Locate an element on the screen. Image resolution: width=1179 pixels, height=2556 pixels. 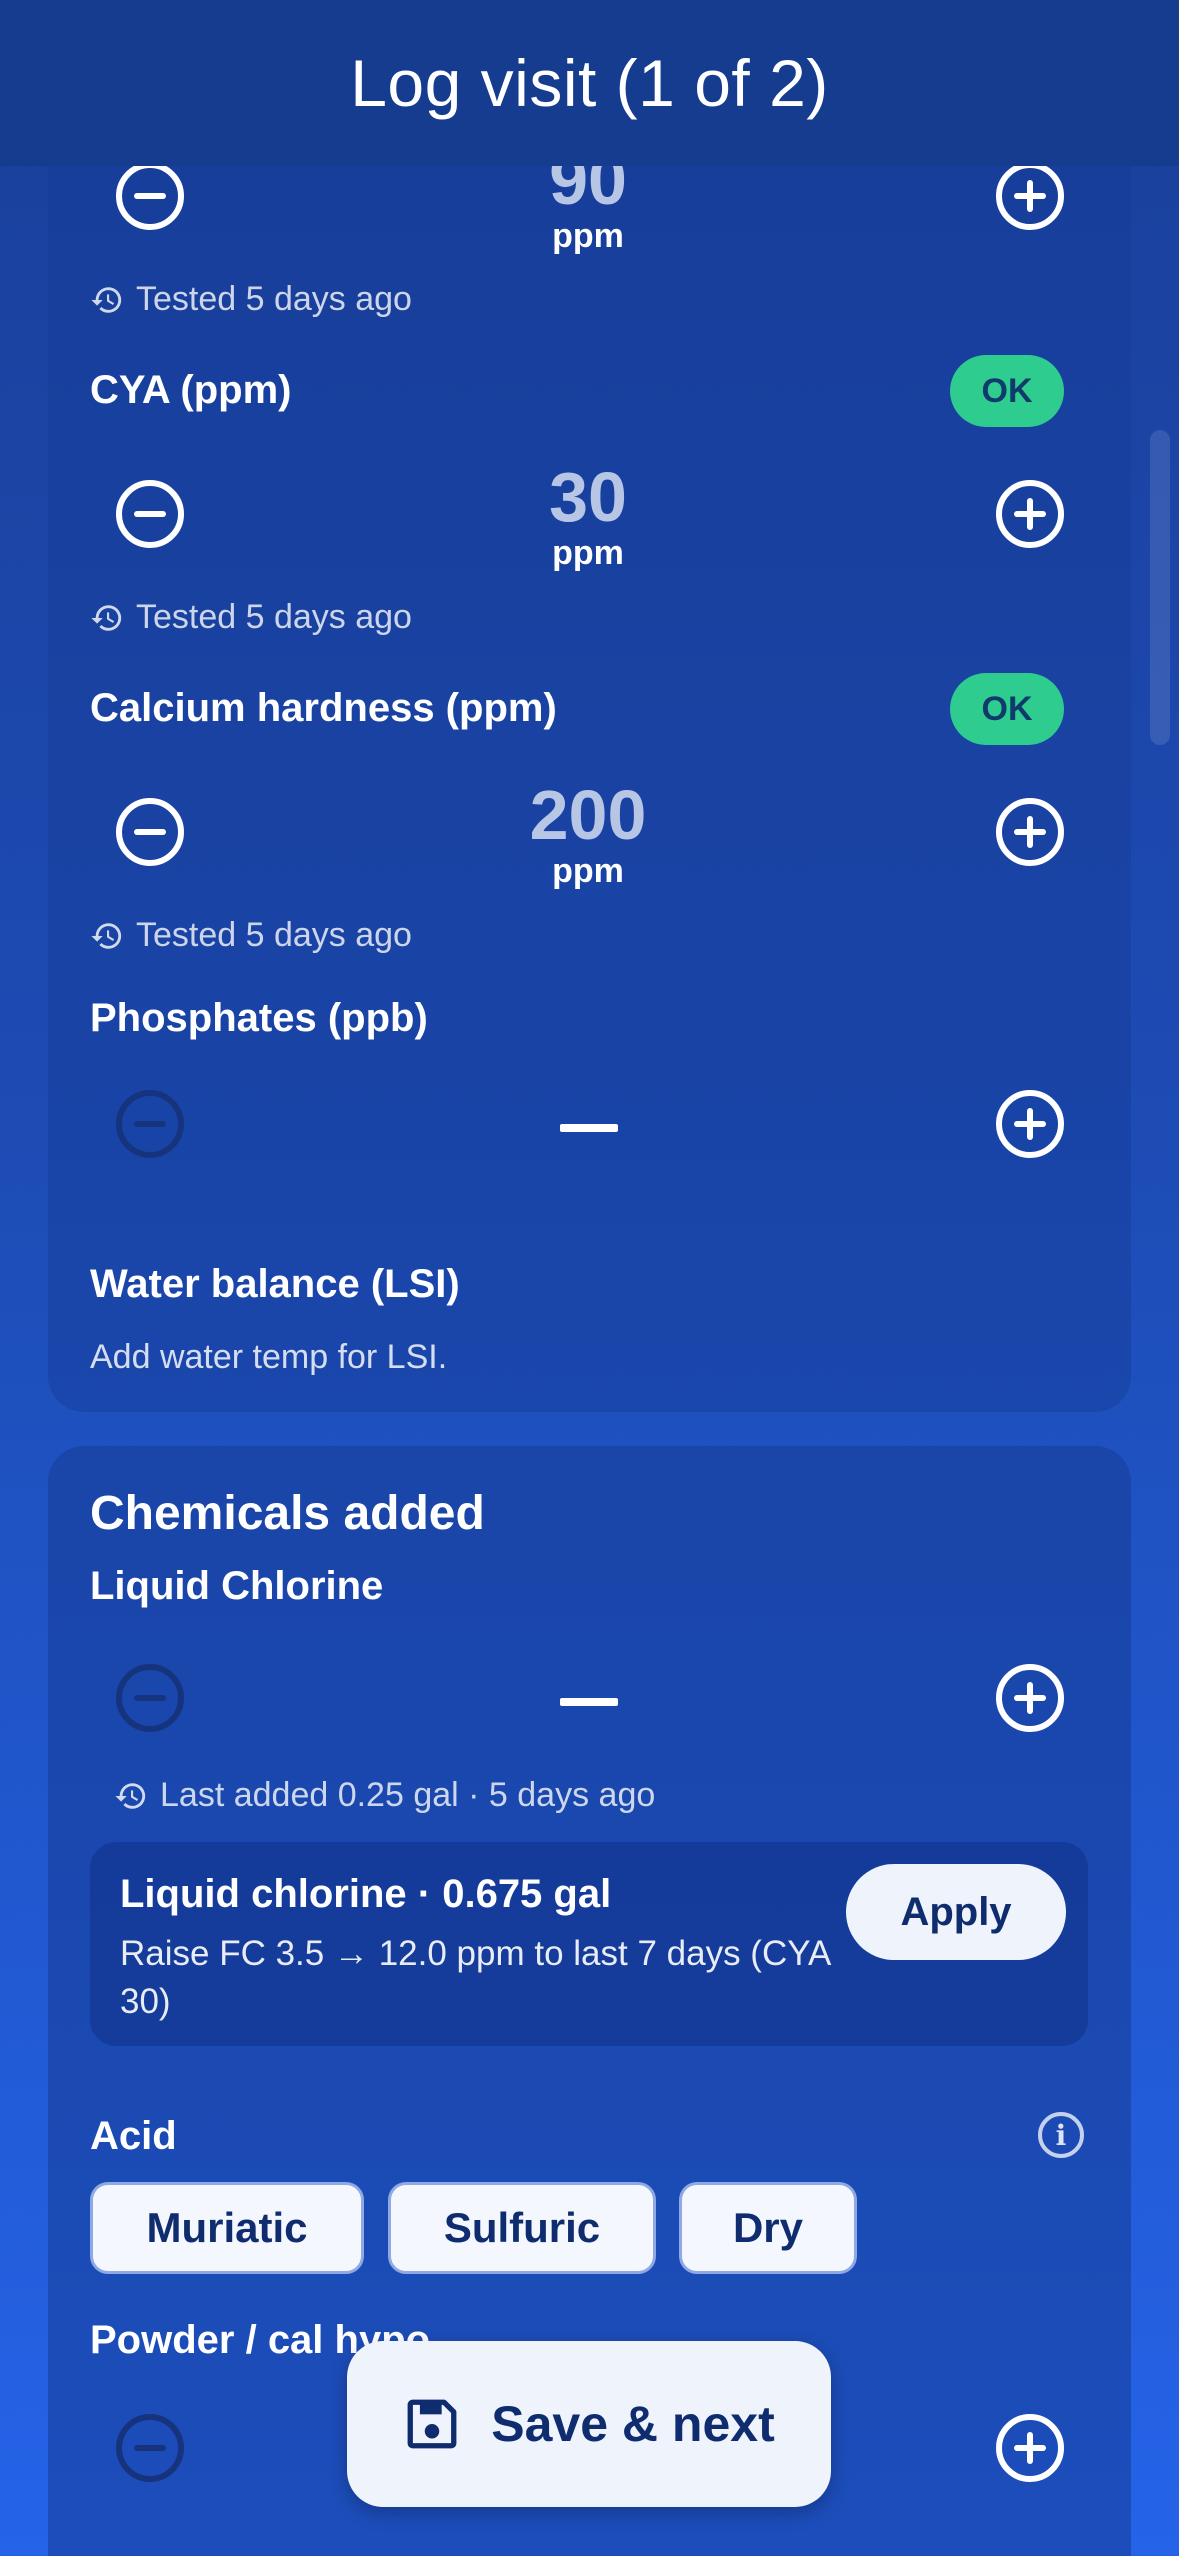
cya-value: 30 ppm is located at coordinates (588, 515).